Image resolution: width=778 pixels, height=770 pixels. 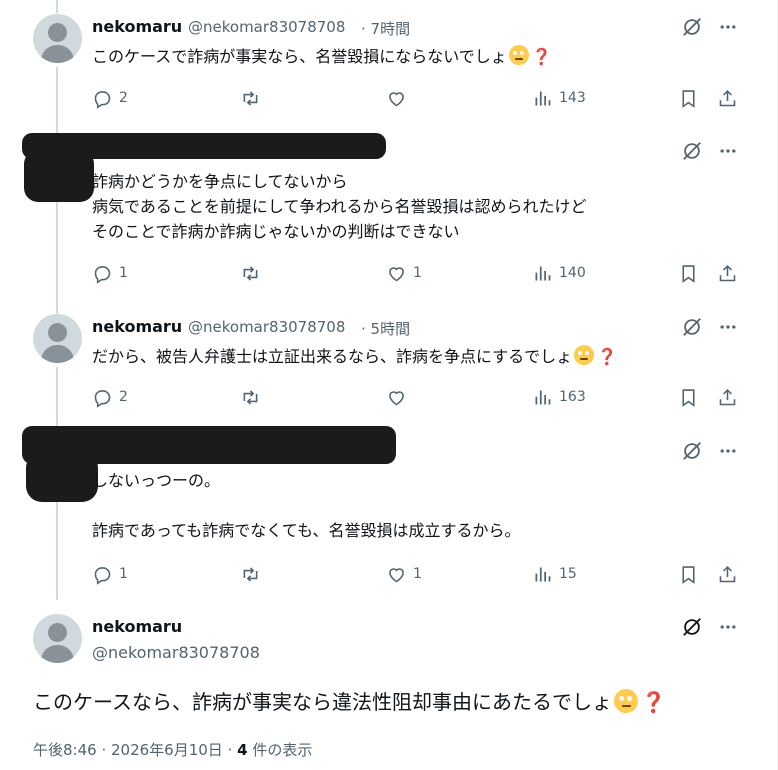 I want to click on views-count: 4, so click(x=242, y=750).